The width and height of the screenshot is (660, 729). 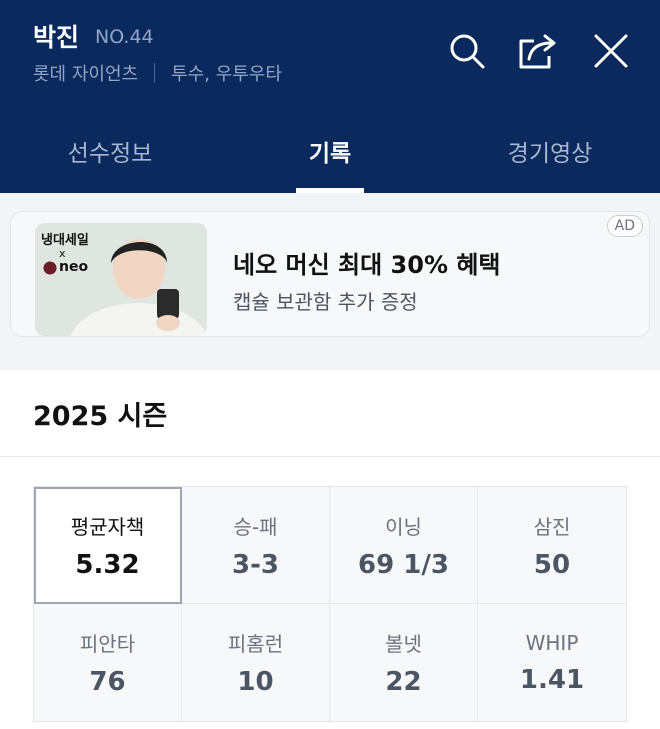 I want to click on stat-value: 1.41, so click(x=552, y=679).